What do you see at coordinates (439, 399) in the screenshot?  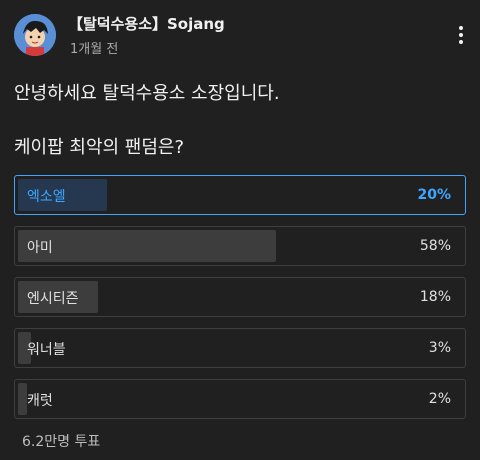 I see `poll-option-percent: 2%` at bounding box center [439, 399].